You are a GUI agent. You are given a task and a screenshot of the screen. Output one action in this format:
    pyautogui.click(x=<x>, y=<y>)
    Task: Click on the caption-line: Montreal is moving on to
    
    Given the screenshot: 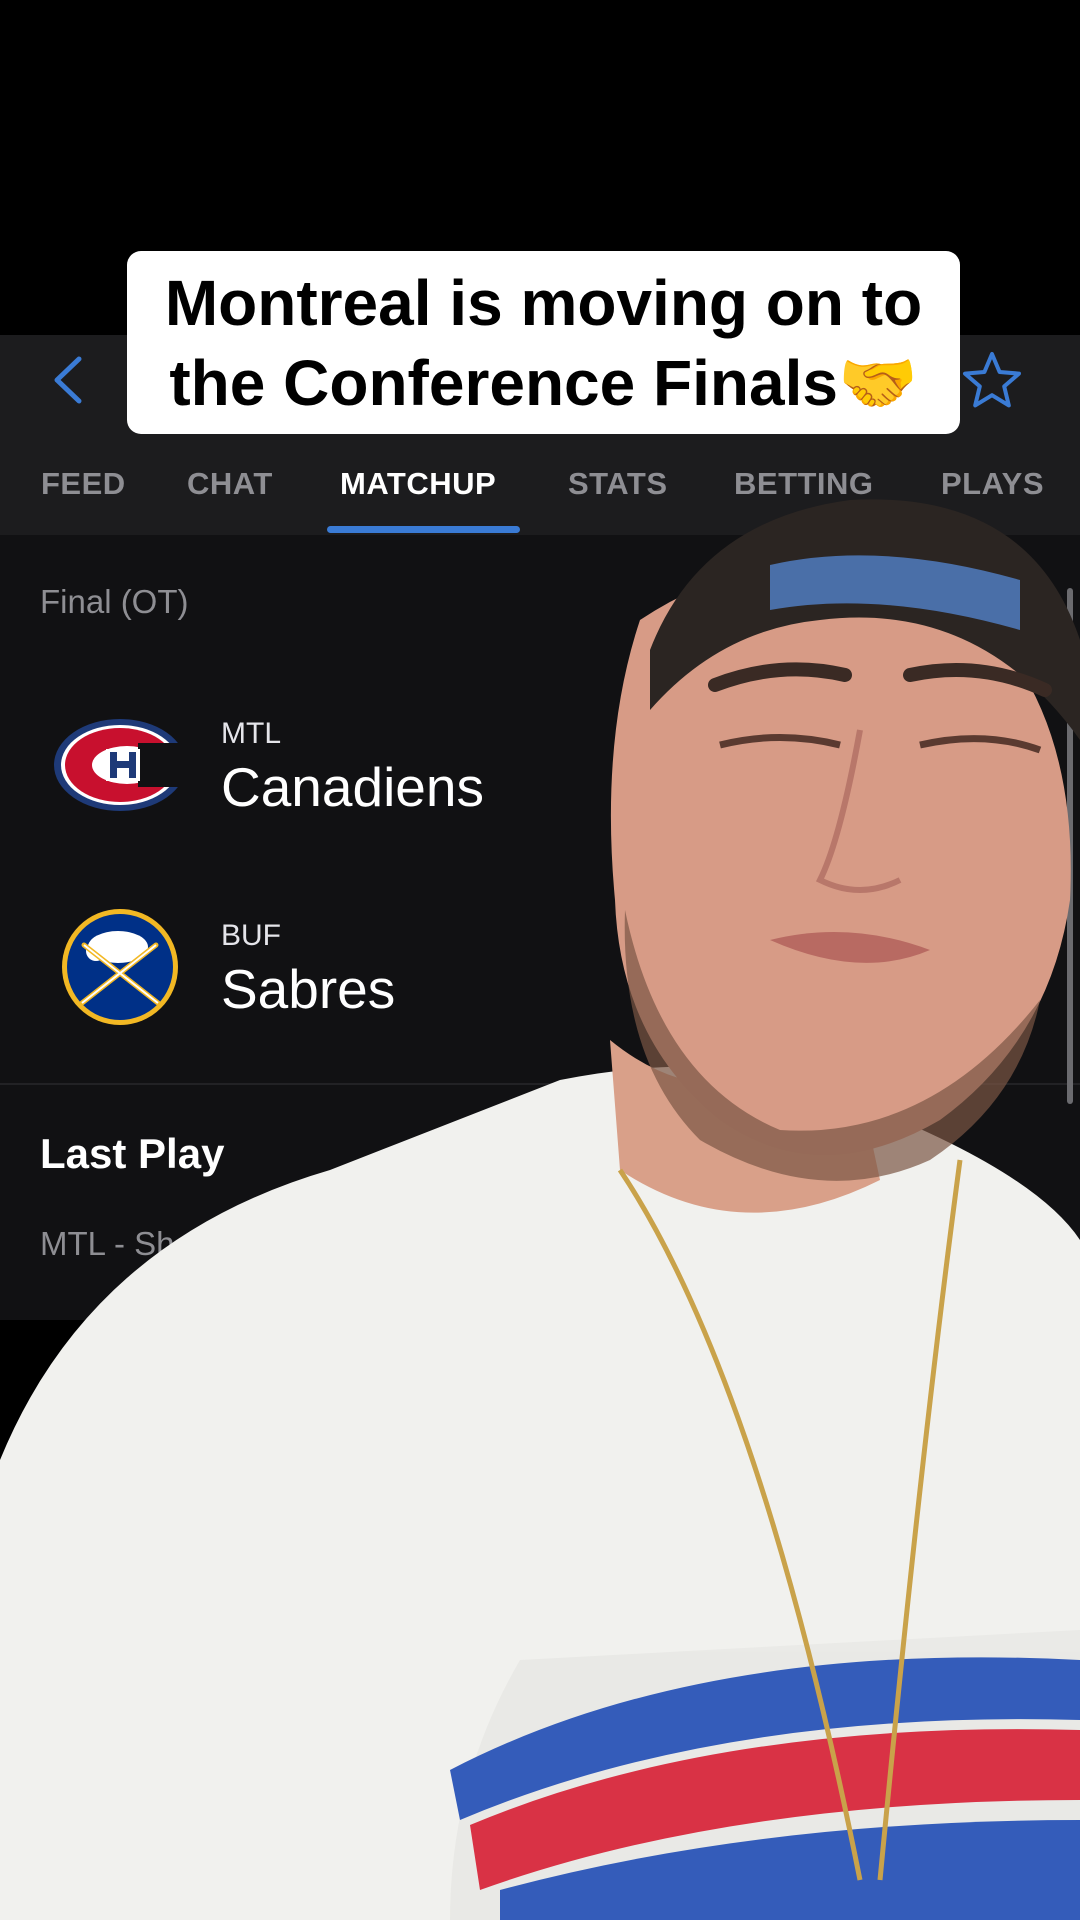 What is the action you would take?
    pyautogui.click(x=543, y=302)
    